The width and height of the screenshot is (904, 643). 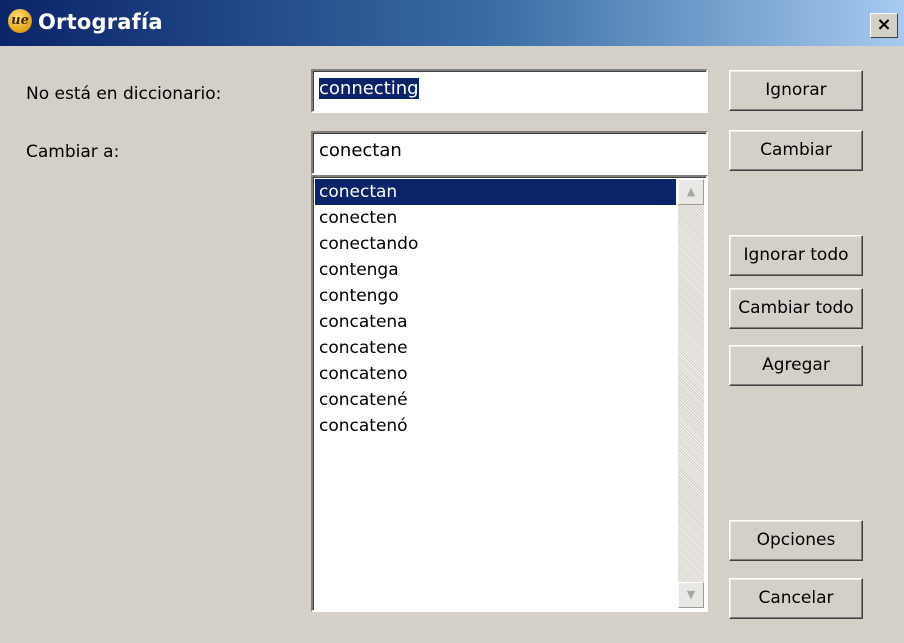 I want to click on suggestion-item: conectando, so click(x=495, y=244).